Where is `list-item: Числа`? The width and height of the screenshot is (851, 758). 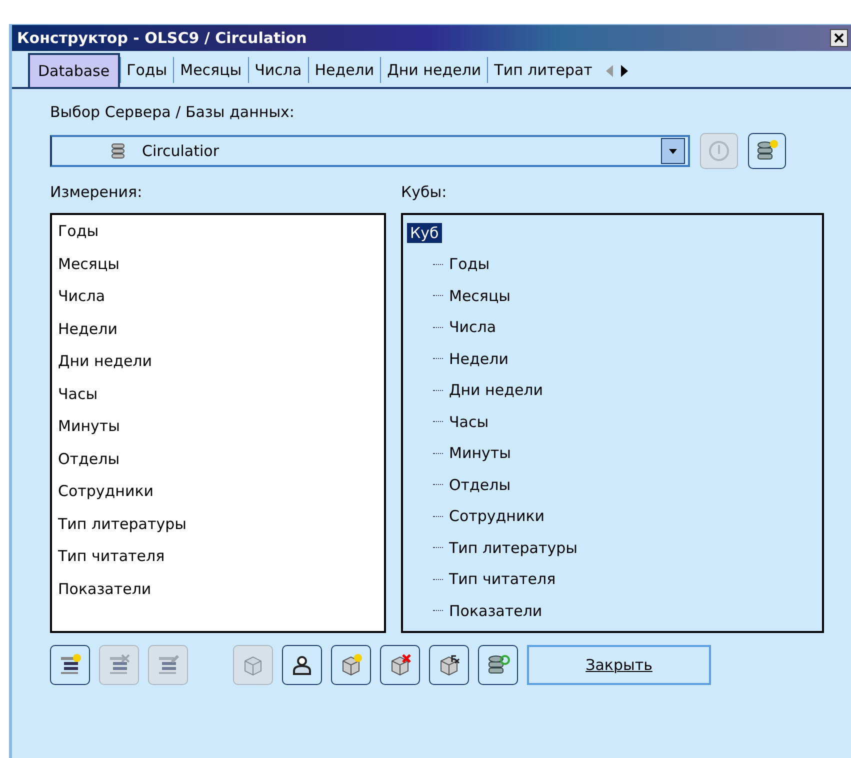 list-item: Числа is located at coordinates (218, 300).